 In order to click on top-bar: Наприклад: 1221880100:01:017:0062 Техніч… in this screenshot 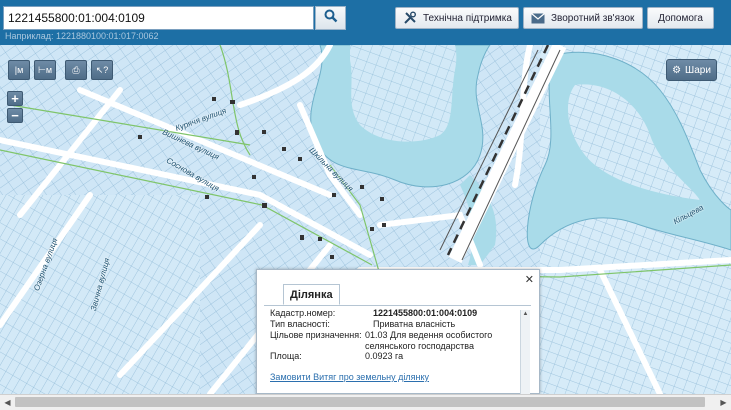, I will do `click(365, 22)`.